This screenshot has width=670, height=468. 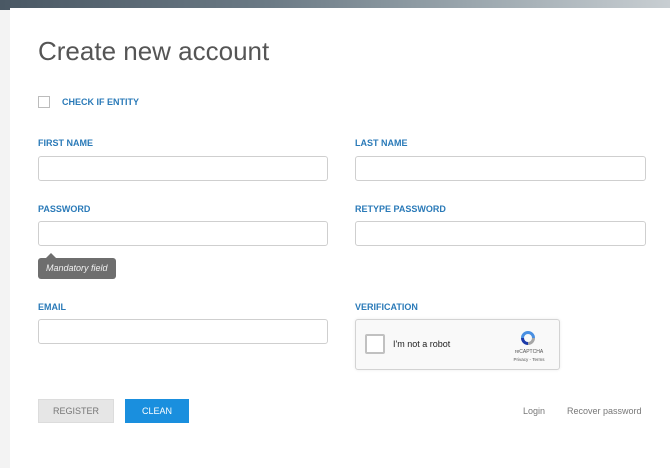 I want to click on mandatory-field-tooltip: Mandatory field, so click(x=77, y=266).